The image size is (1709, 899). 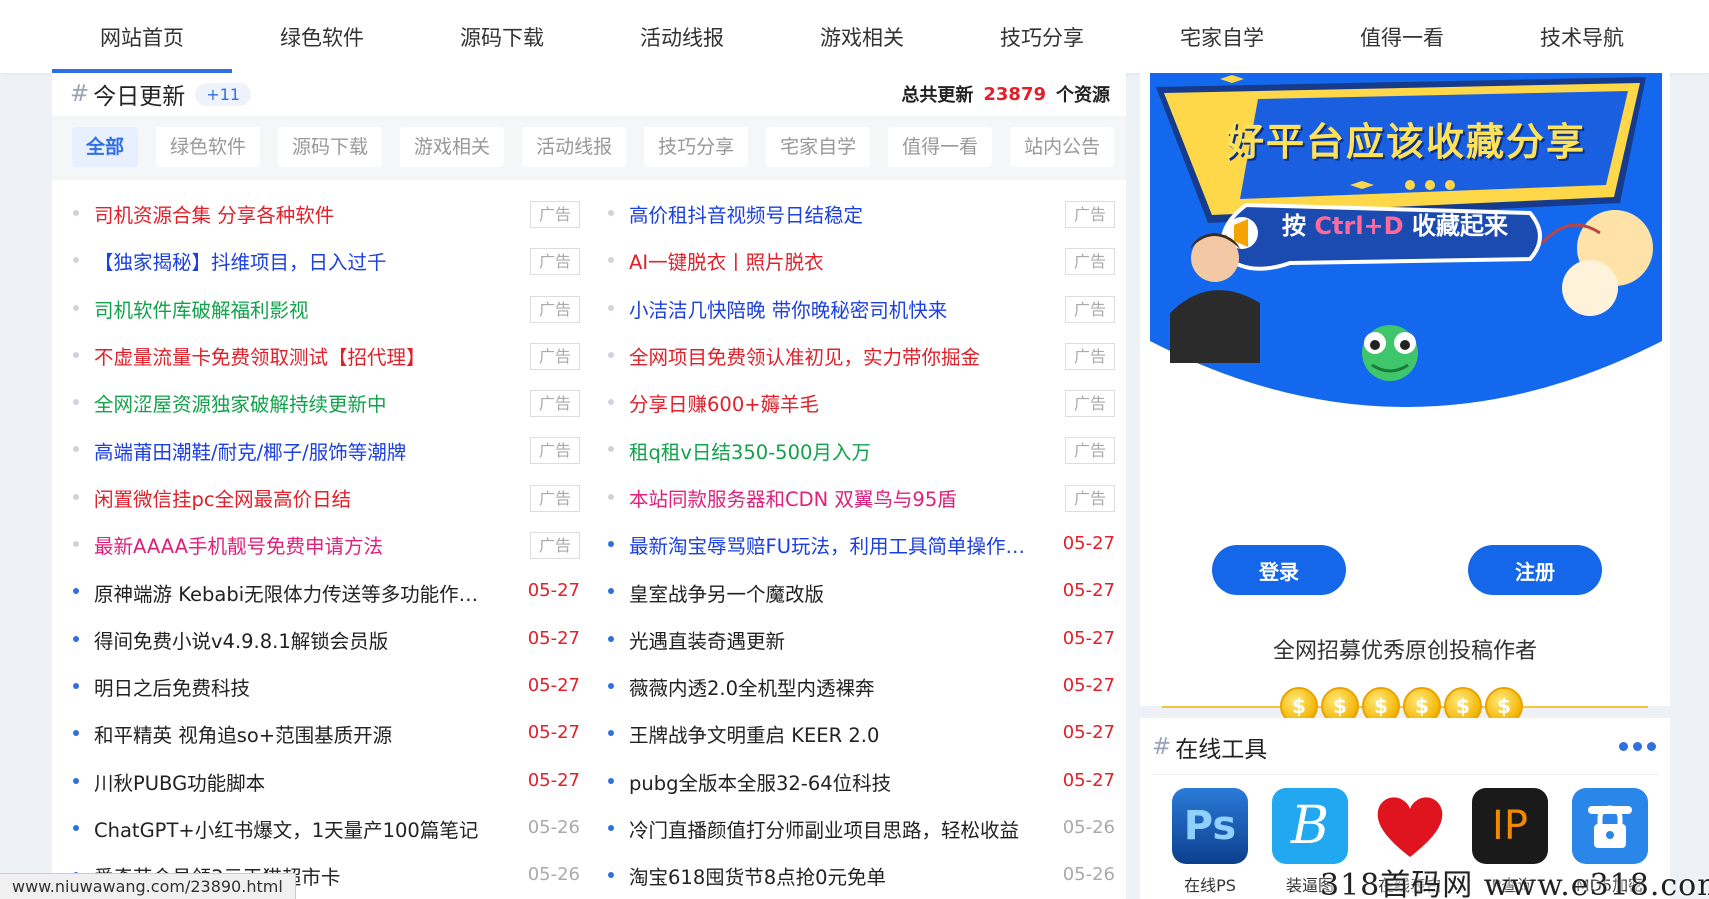 What do you see at coordinates (828, 308) in the screenshot?
I see `list-item-title: 小洁洁几快陪晚 带你晚秘密司机快来` at bounding box center [828, 308].